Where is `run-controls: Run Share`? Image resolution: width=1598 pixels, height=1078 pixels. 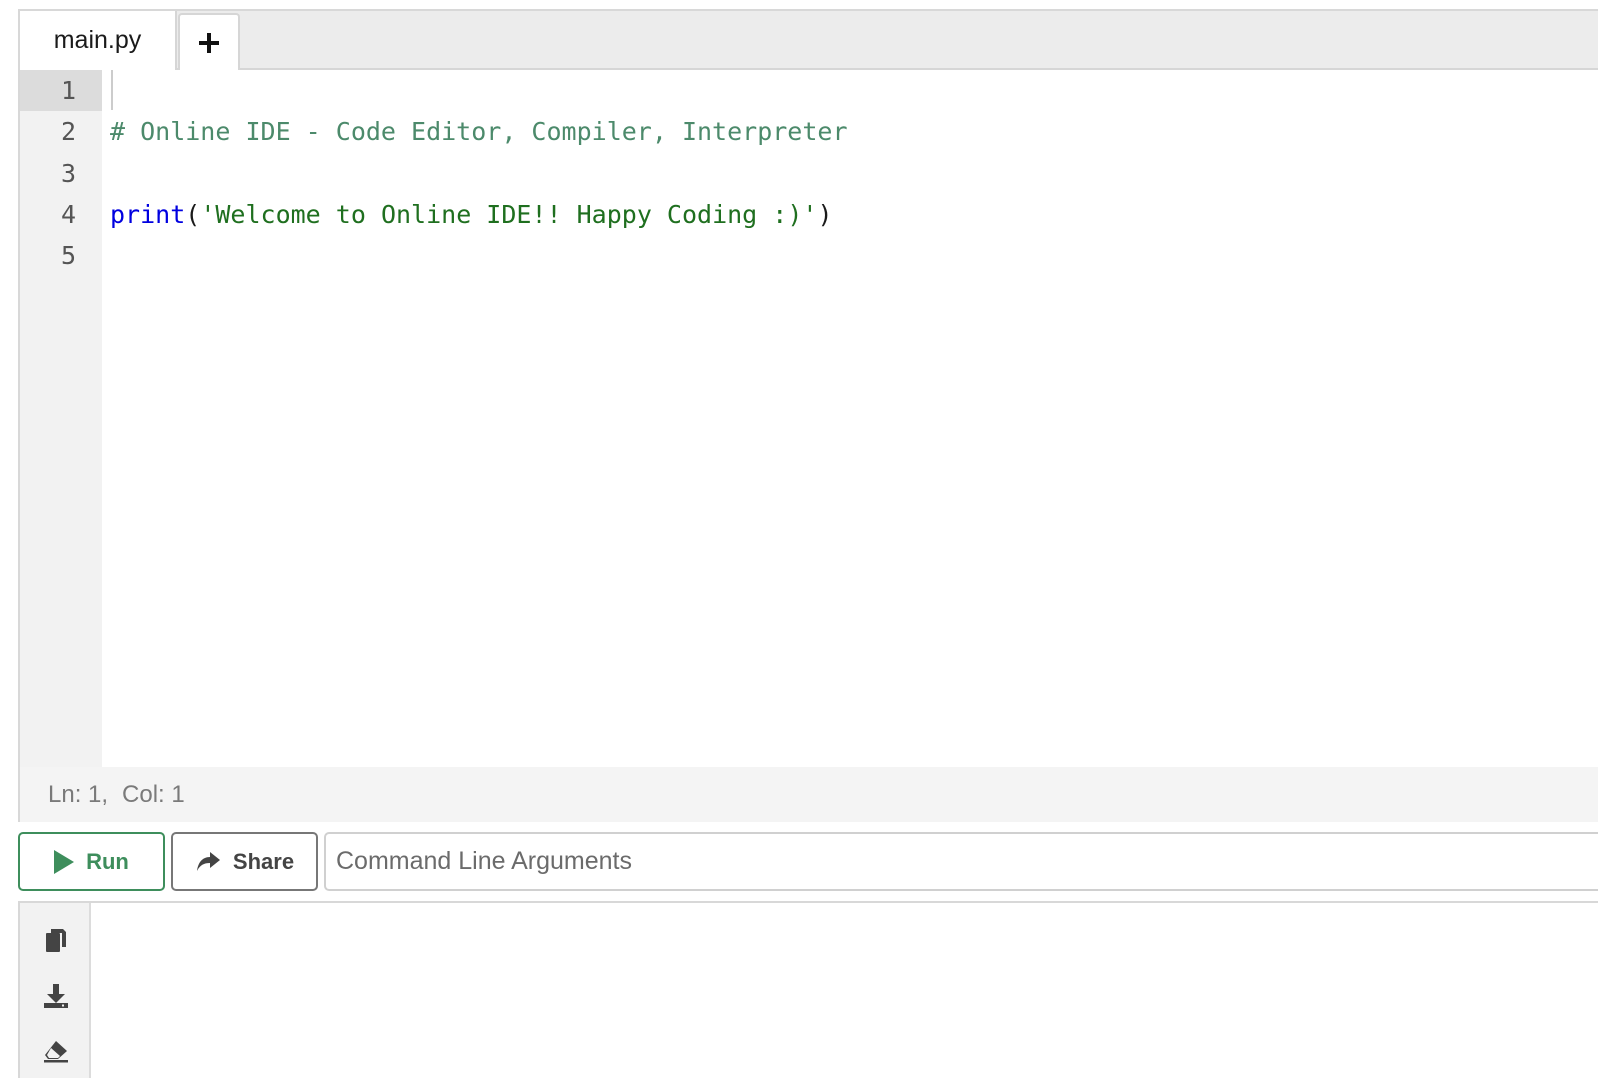
run-controls: Run Share is located at coordinates (808, 862).